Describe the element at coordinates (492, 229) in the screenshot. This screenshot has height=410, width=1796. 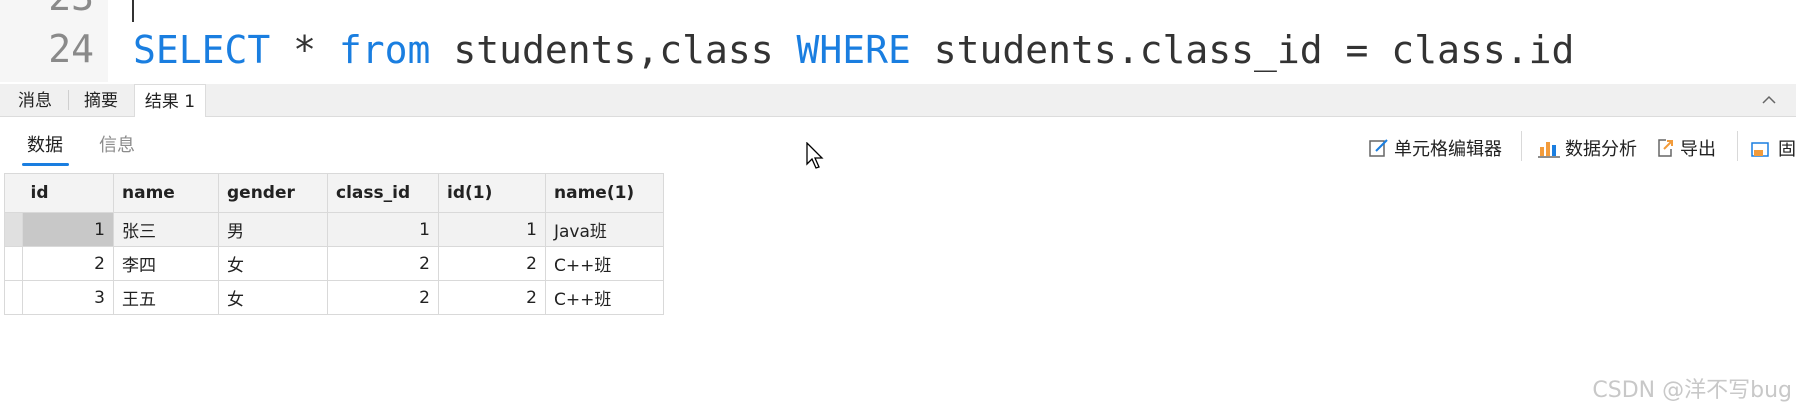
I see `cell-id-1: 1` at that location.